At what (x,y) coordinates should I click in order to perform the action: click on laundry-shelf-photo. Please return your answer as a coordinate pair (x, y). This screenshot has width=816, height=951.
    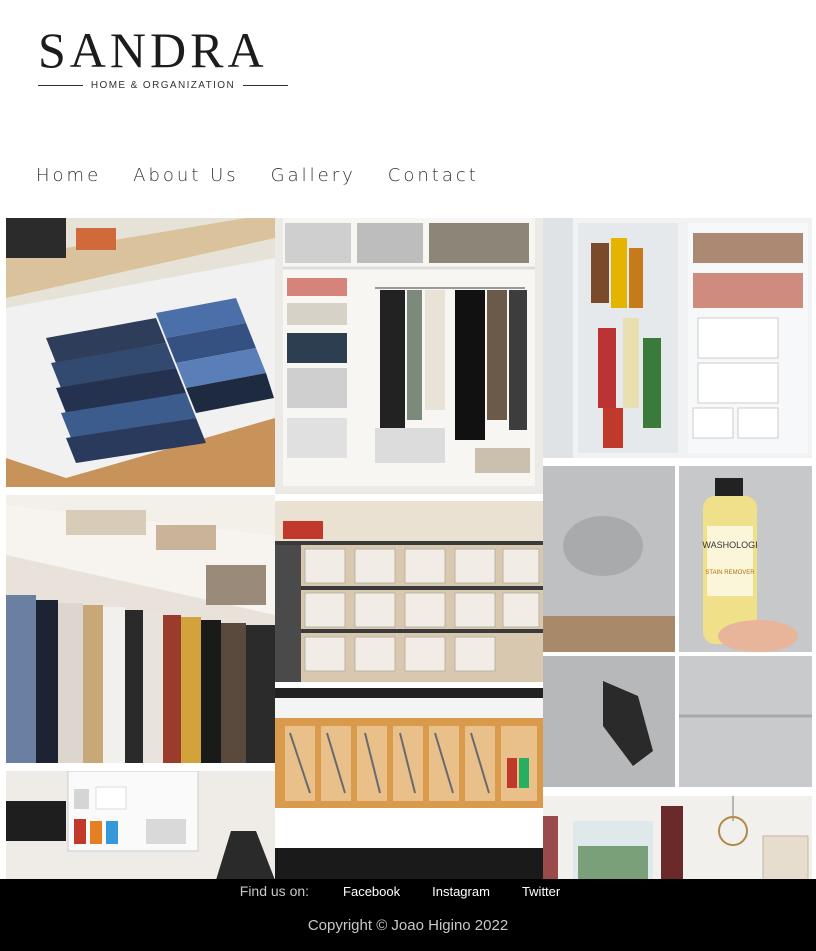
    Looking at the image, I should click on (140, 825).